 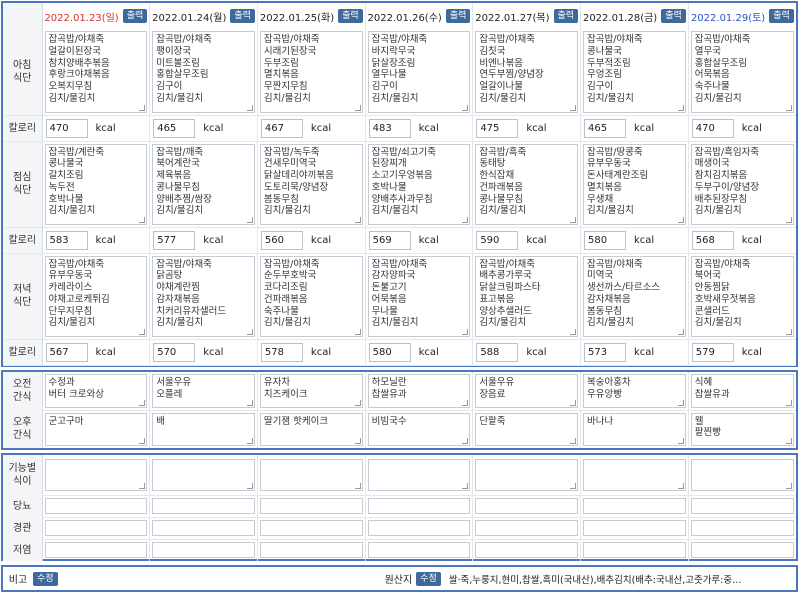 I want to click on menu-textarea: 잡곡밥/야채죽 팽이장국 미트볼조림 홍합살무조림 김구이 김치/물김치, so click(x=203, y=72).